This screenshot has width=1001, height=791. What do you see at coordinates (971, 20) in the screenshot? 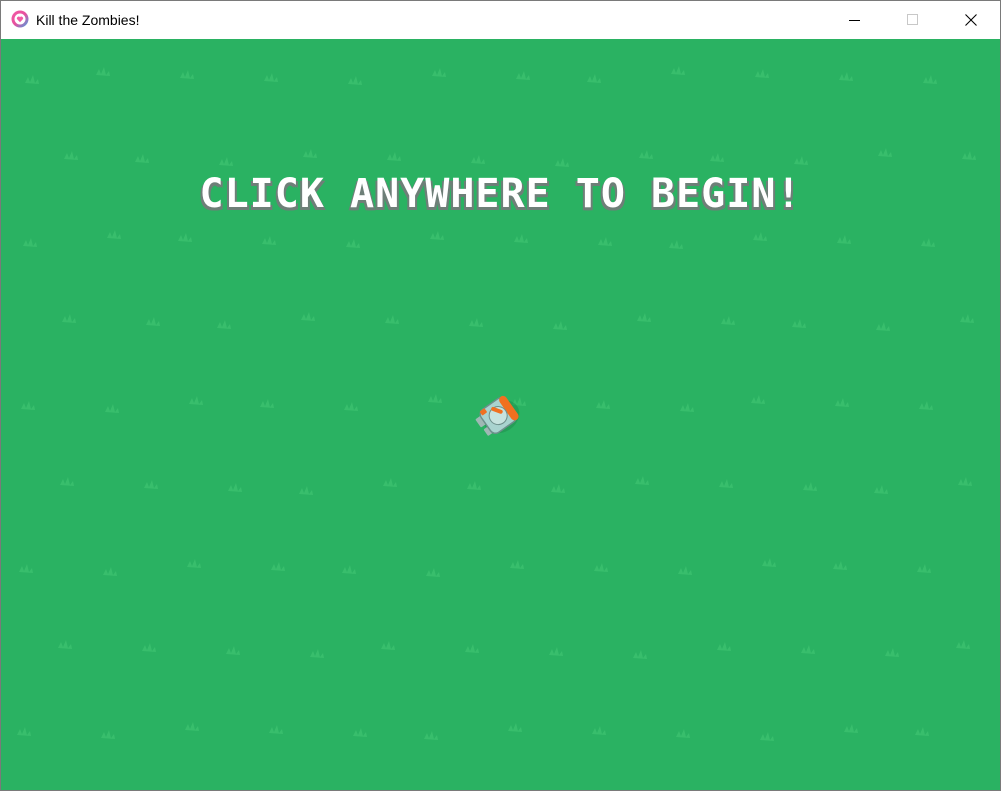
I see `close-button` at bounding box center [971, 20].